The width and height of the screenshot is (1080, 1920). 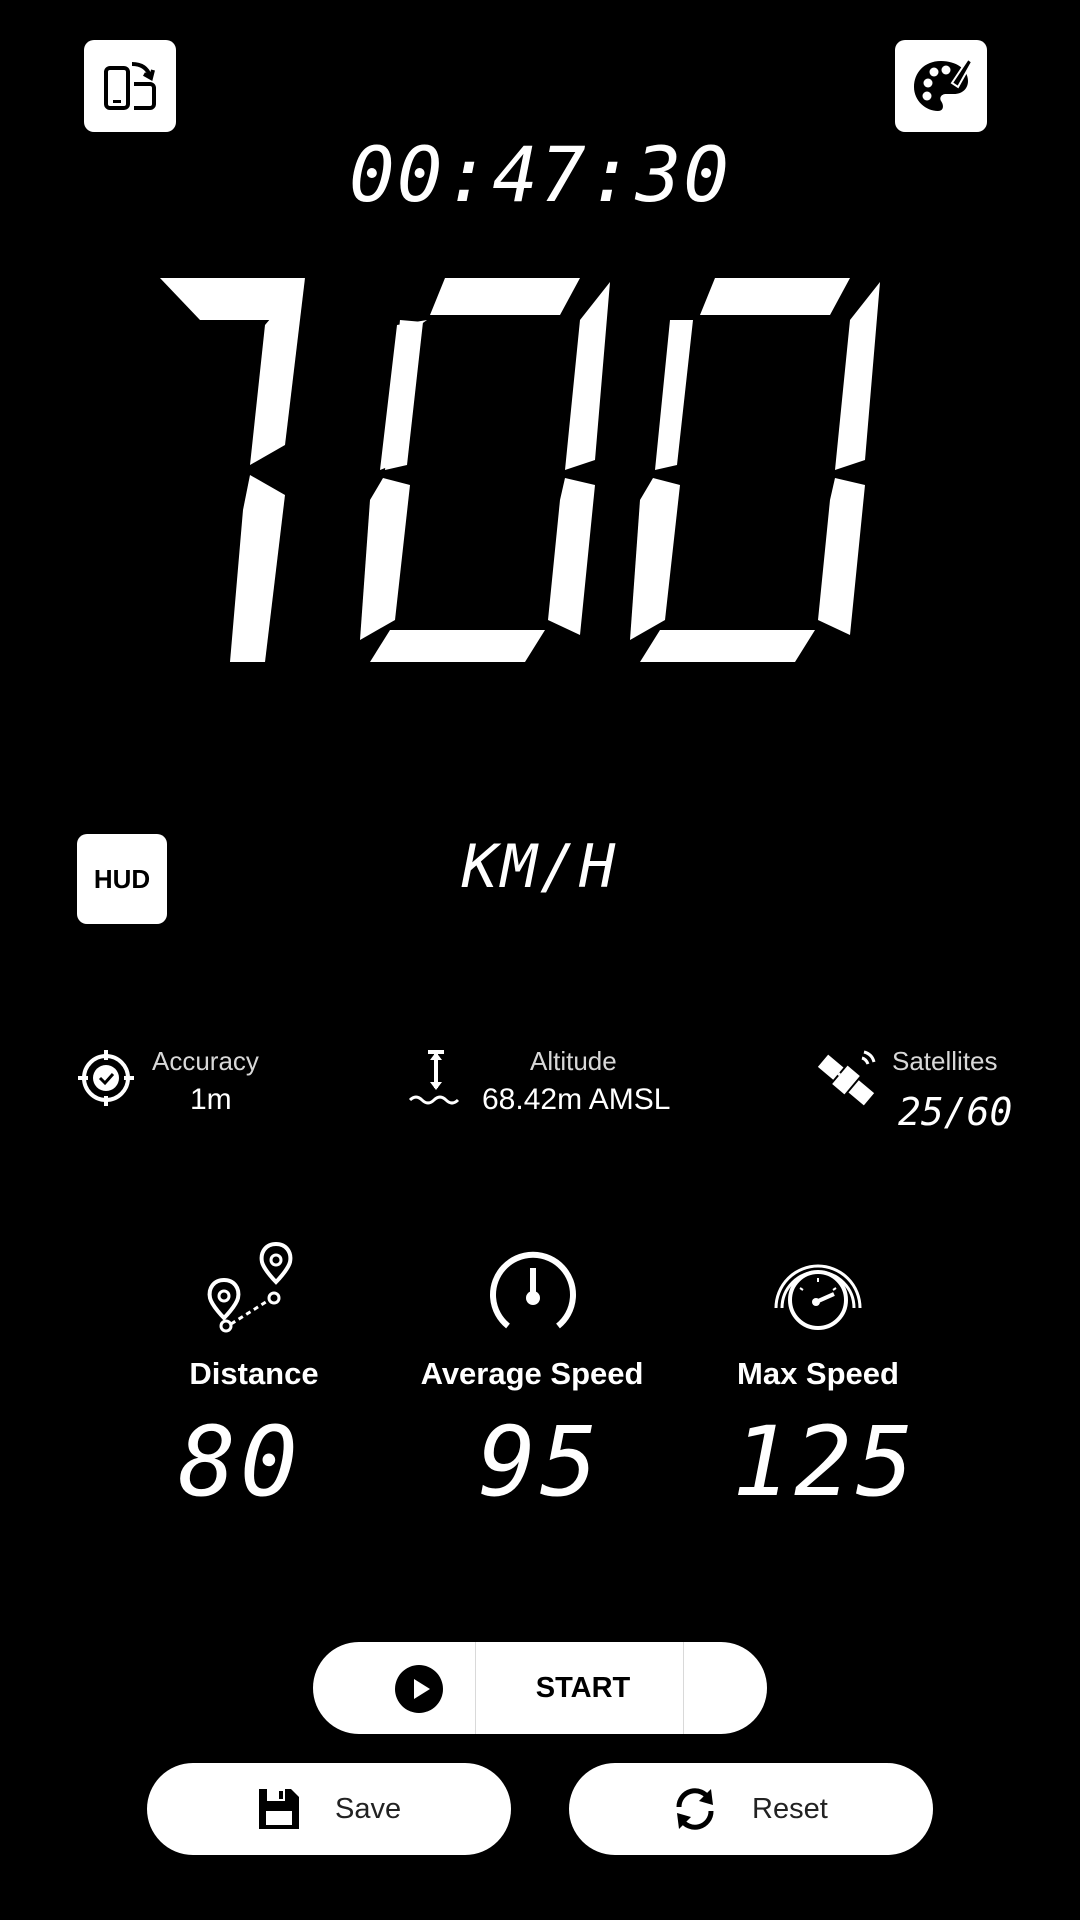 I want to click on play-icon, so click(x=419, y=1689).